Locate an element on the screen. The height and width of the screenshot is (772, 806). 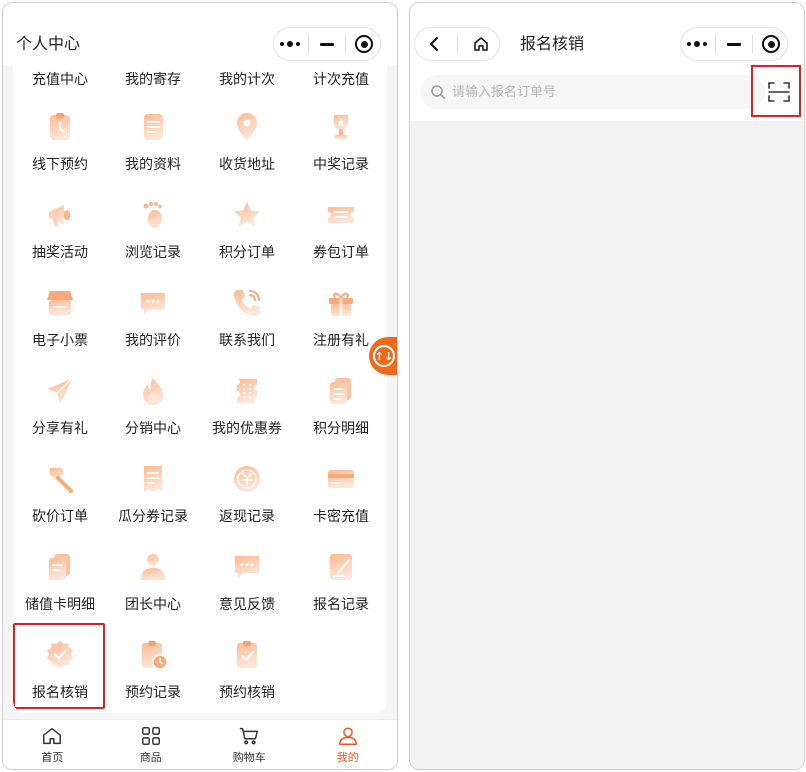
menu-item-top: 我的寄存 is located at coordinates (153, 79).